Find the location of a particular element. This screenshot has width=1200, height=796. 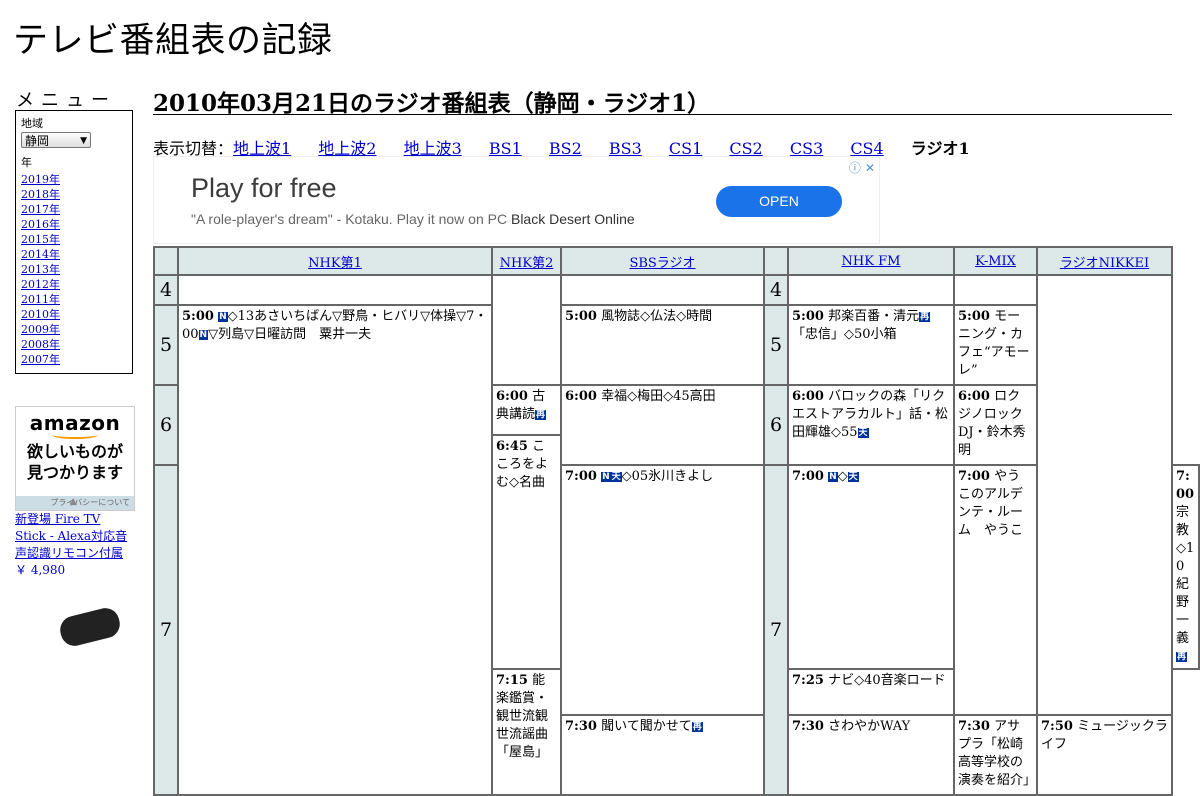

site-title: テレビ番組表の記録 is located at coordinates (173, 41).